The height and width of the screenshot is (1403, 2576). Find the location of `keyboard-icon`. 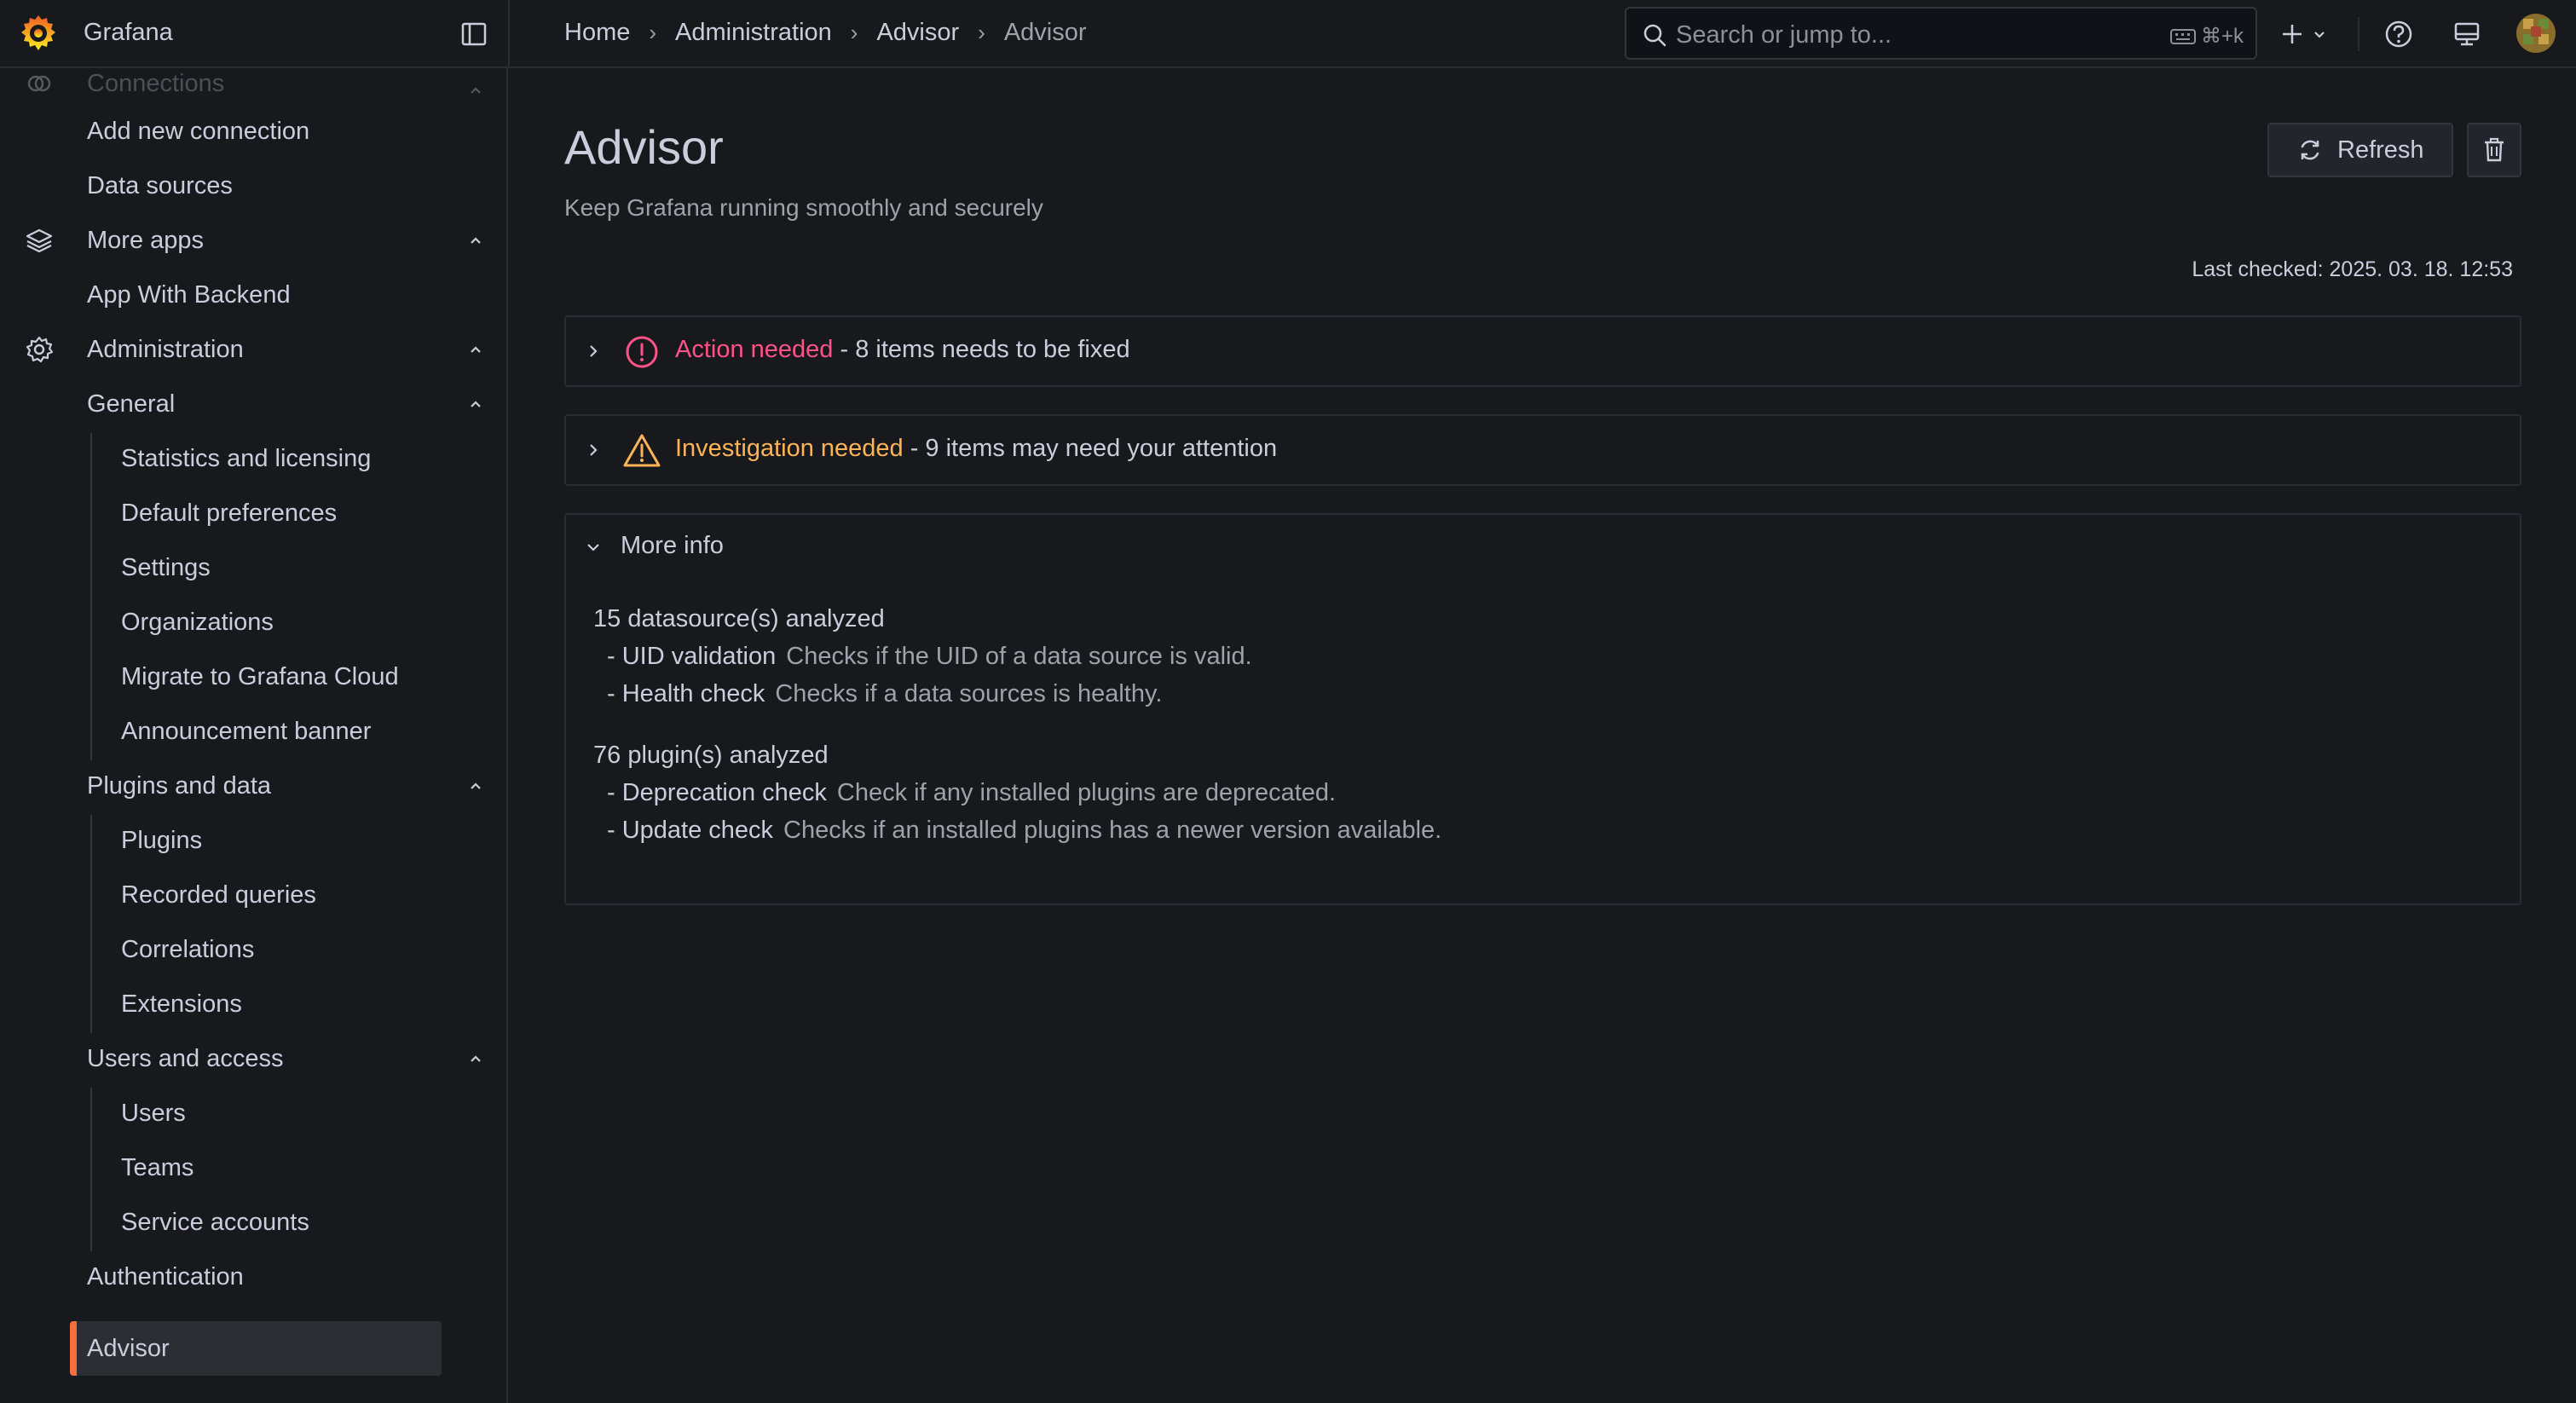

keyboard-icon is located at coordinates (2182, 36).